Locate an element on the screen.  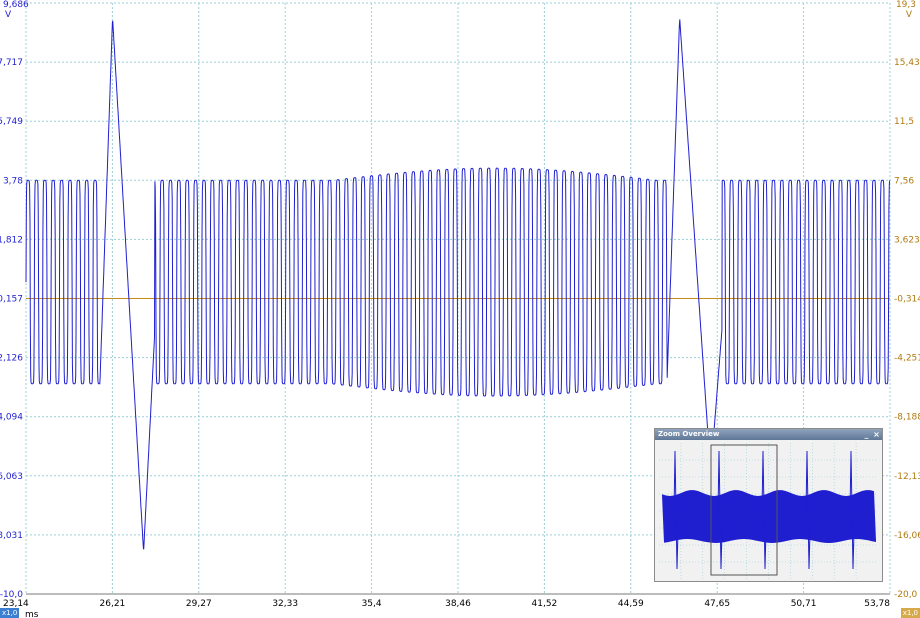
right-axis-tick-label: 3,623 is located at coordinates (907, 240).